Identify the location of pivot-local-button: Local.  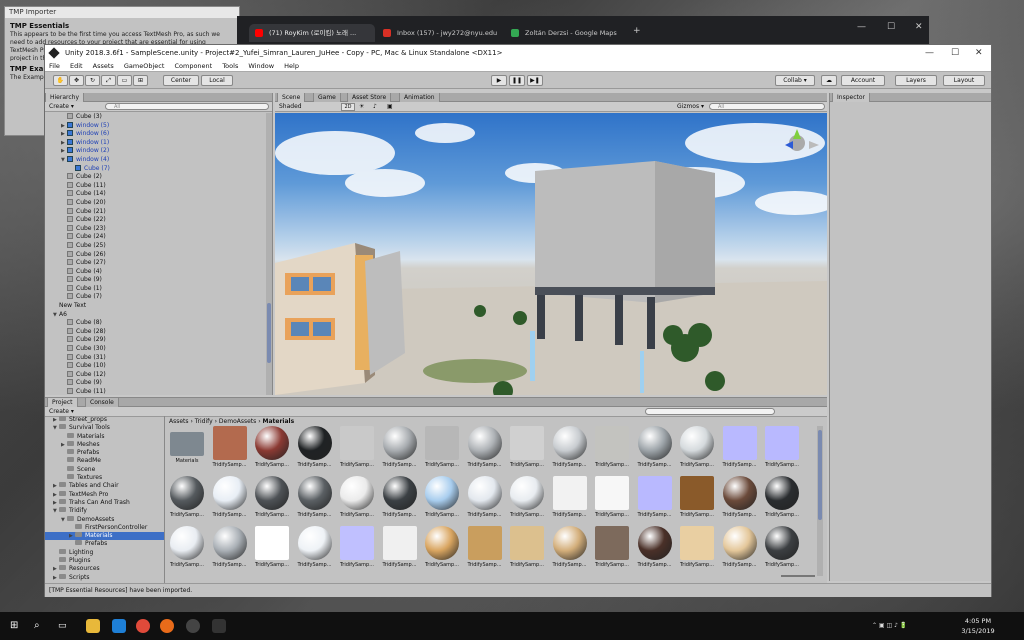
(217, 80).